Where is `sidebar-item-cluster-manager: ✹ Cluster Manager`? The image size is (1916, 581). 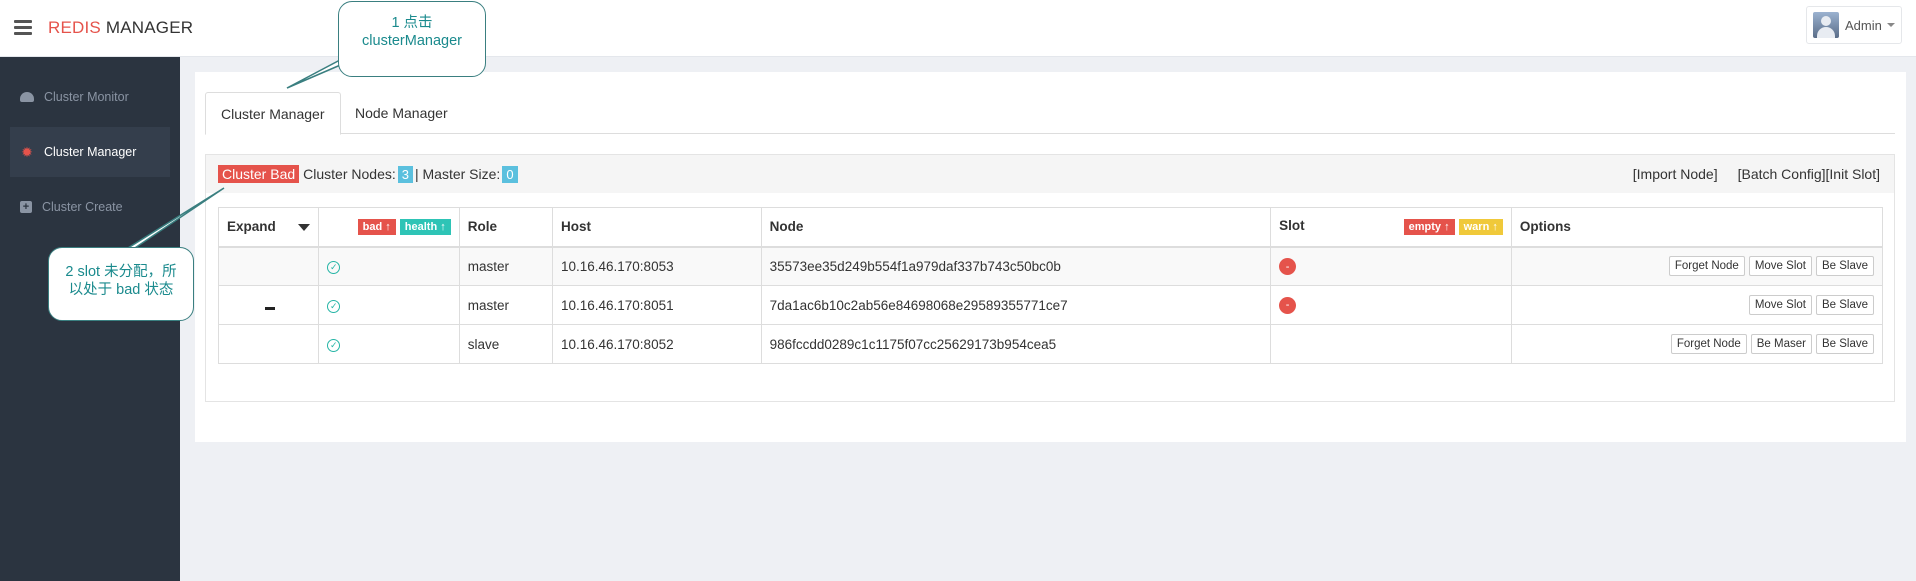 sidebar-item-cluster-manager: ✹ Cluster Manager is located at coordinates (90, 152).